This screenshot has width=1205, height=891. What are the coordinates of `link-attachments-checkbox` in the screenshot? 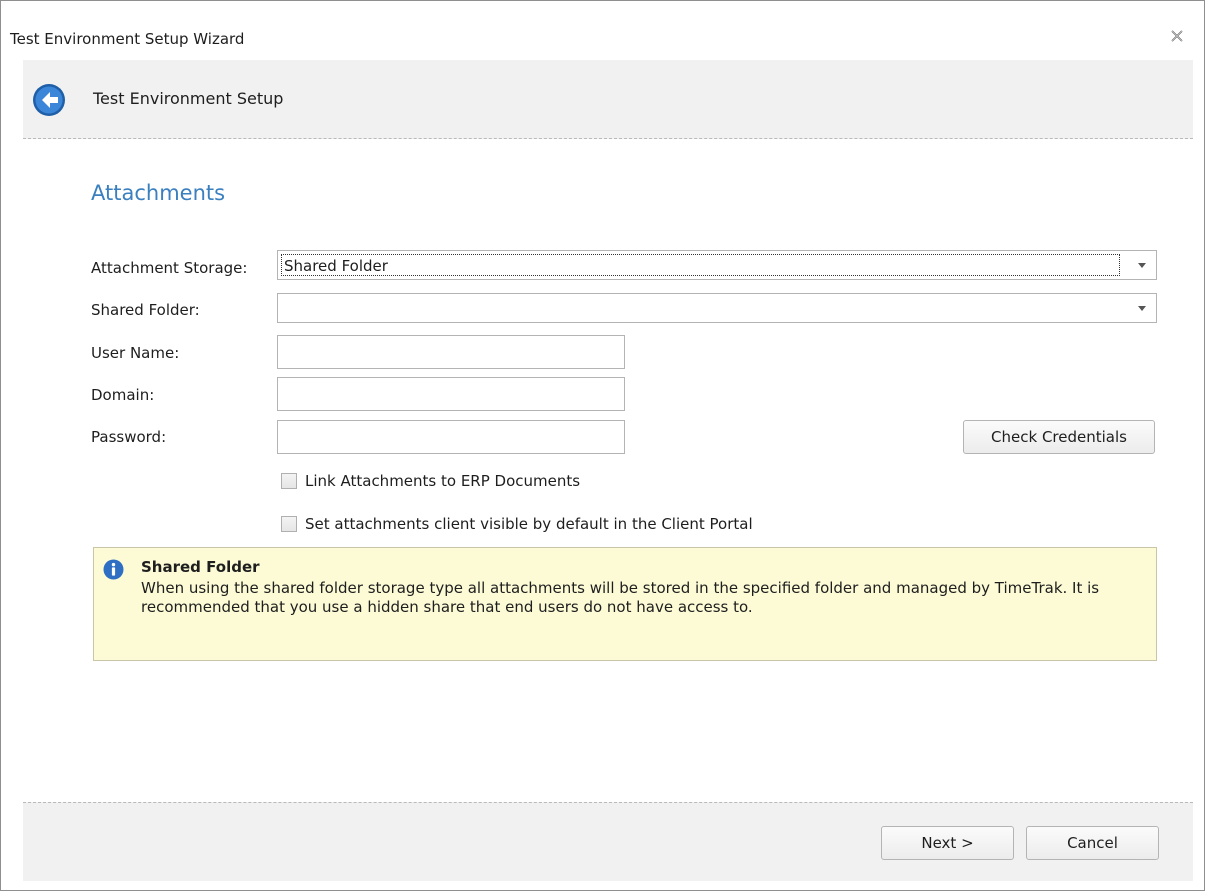 It's located at (289, 481).